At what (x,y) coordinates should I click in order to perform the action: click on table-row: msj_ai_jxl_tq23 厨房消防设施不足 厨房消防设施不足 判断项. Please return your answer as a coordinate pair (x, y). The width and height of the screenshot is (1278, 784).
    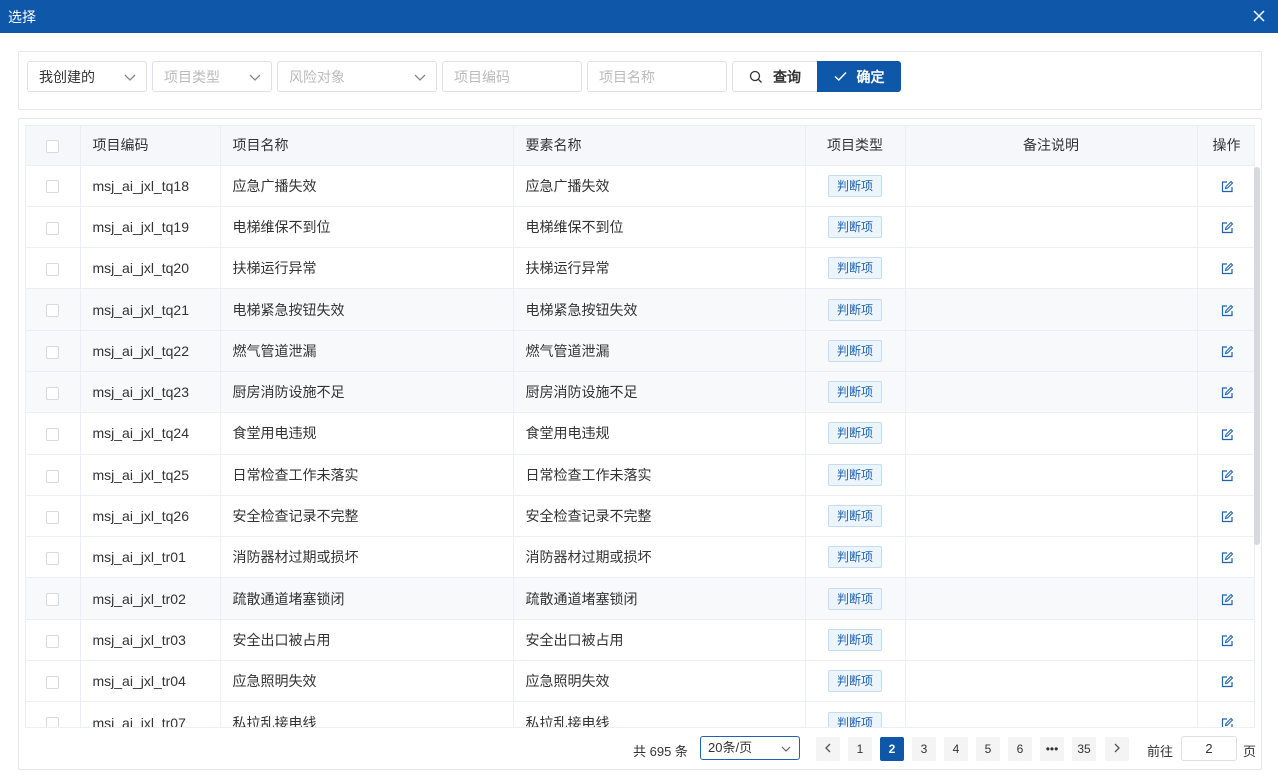
    Looking at the image, I should click on (640, 392).